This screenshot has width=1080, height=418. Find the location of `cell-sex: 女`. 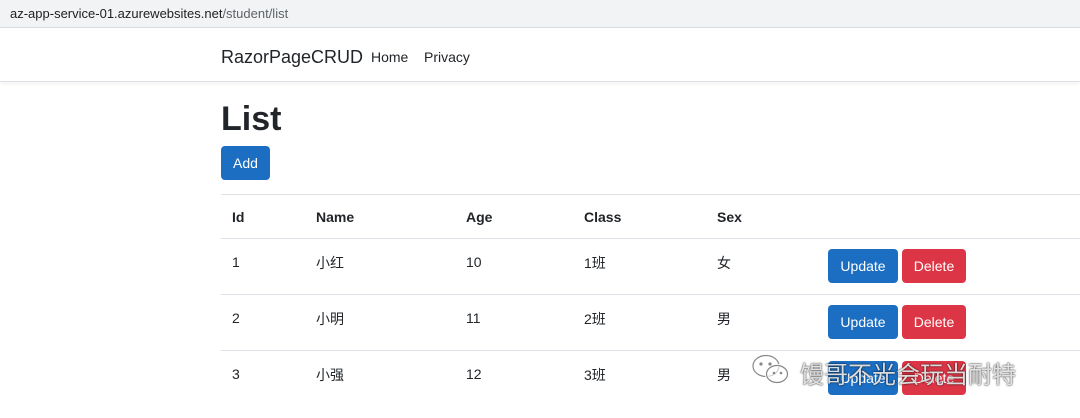

cell-sex: 女 is located at coordinates (724, 263).